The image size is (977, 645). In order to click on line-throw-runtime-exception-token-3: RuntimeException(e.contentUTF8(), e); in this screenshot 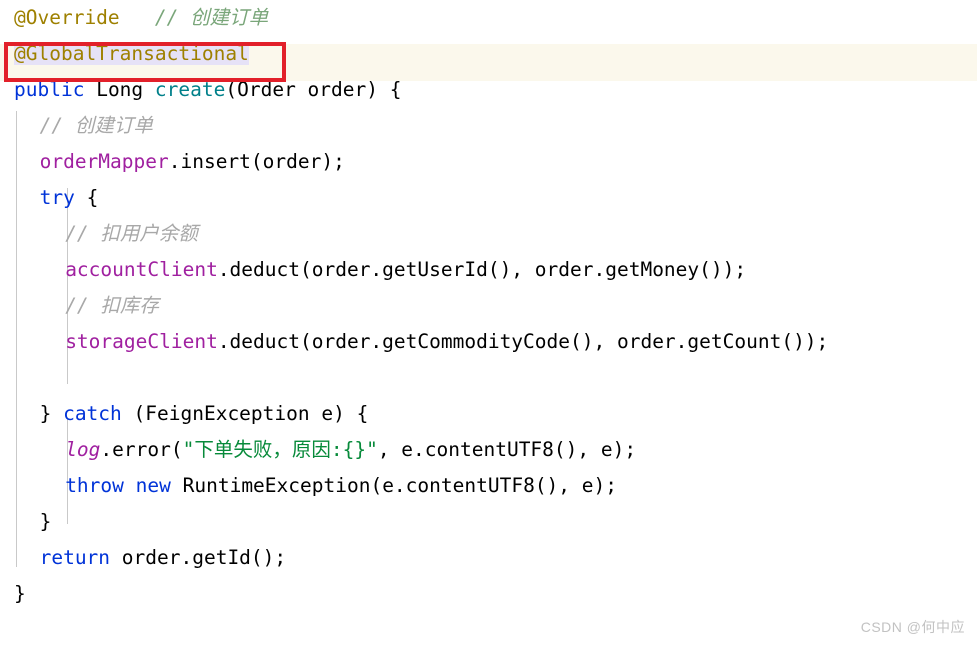, I will do `click(393, 485)`.